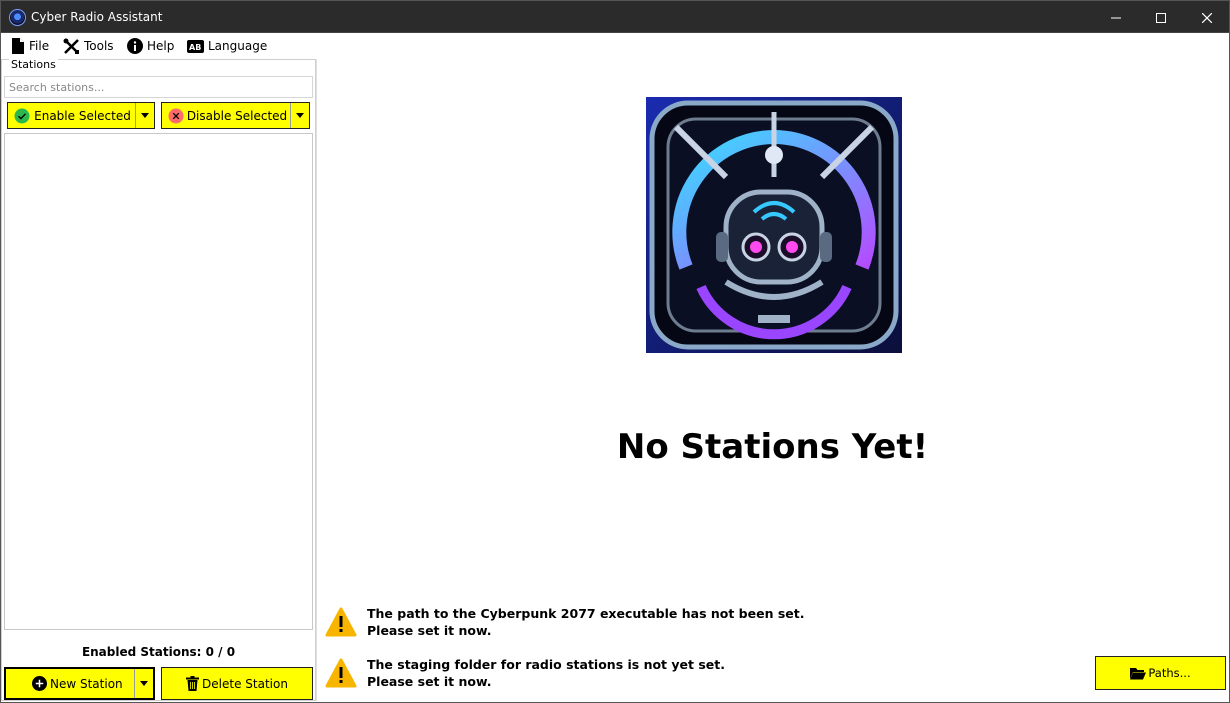 This screenshot has height=703, width=1230. I want to click on menu-file: File, so click(30, 46).